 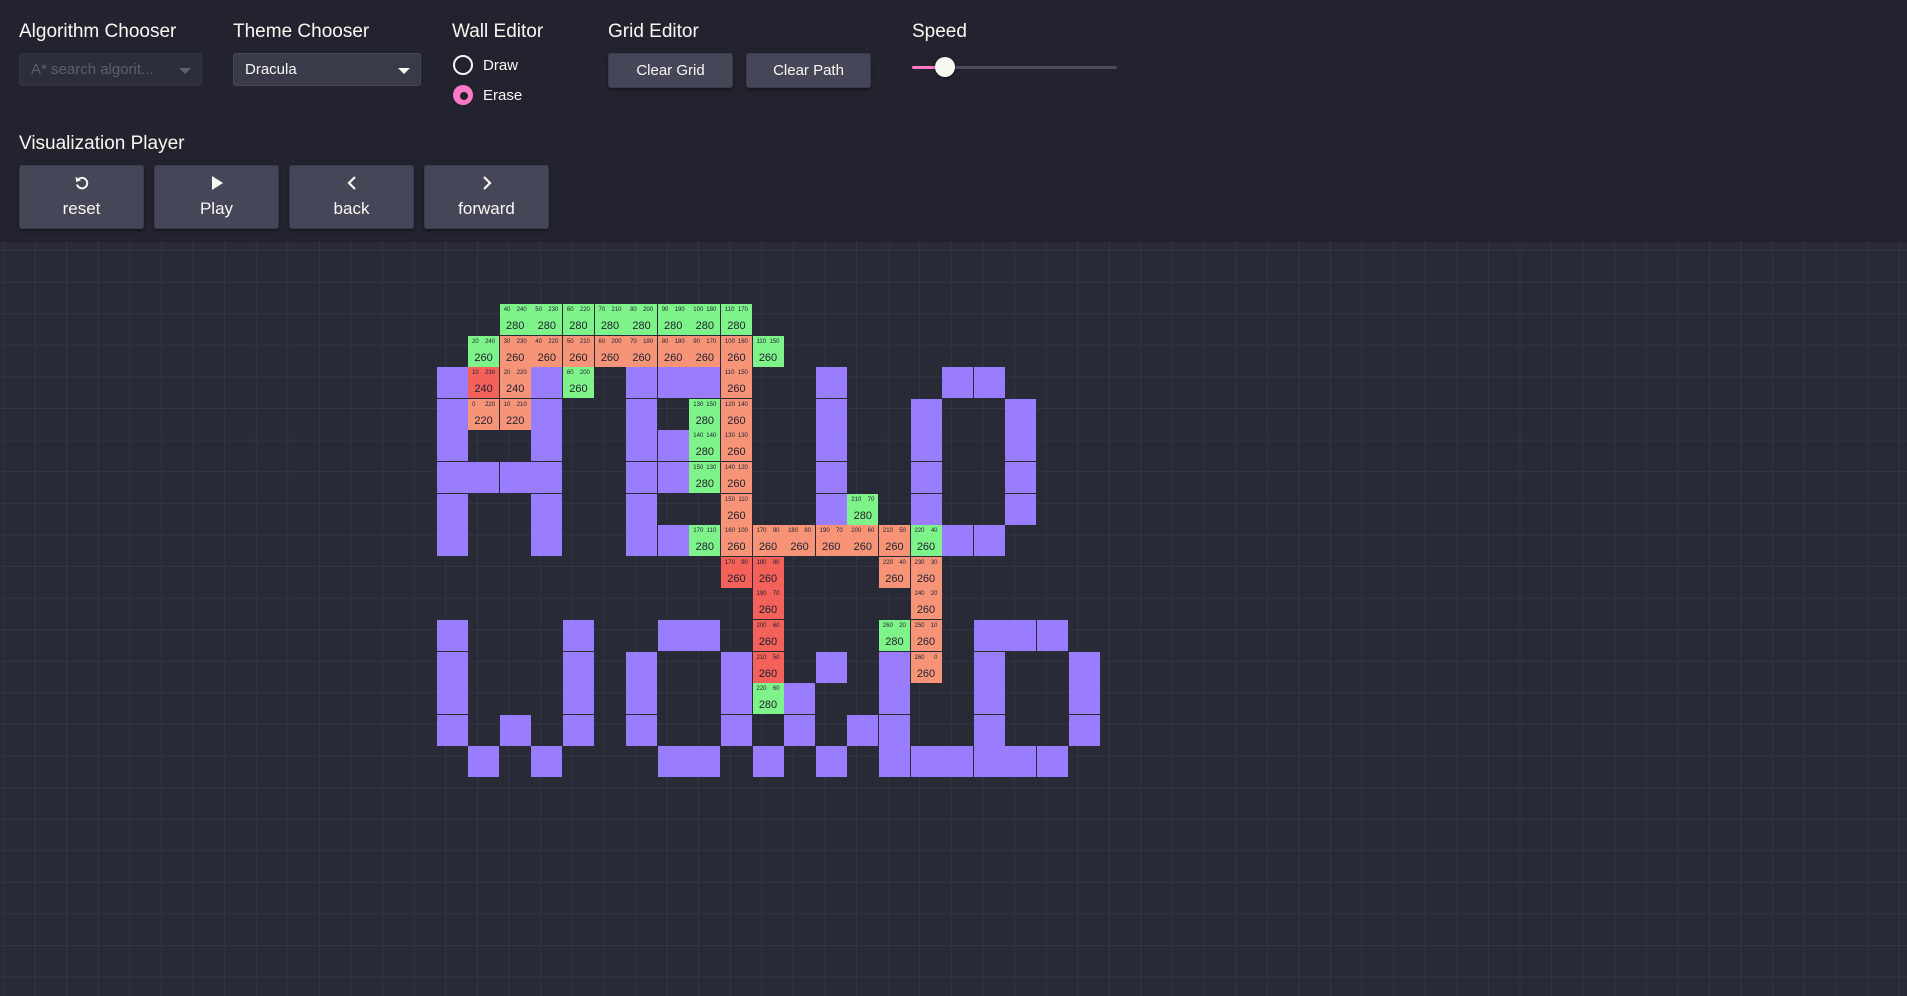 I want to click on closed-node-cell: 170 90 260, so click(x=768, y=541).